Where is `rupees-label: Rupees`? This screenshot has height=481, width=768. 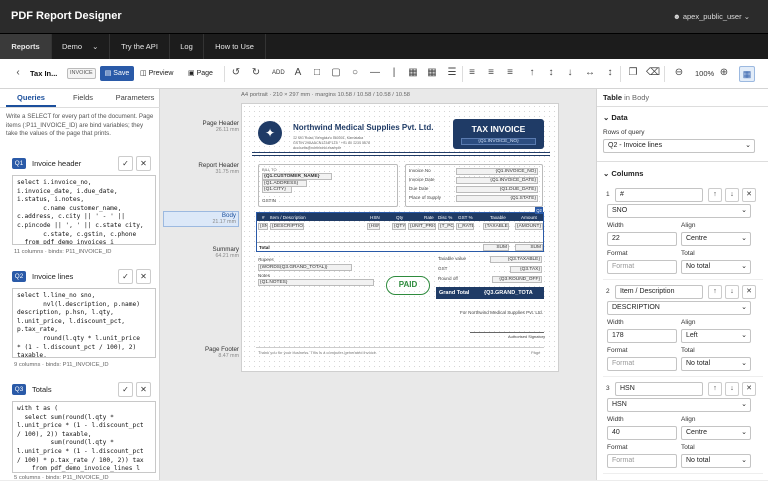 rupees-label: Rupees is located at coordinates (266, 259).